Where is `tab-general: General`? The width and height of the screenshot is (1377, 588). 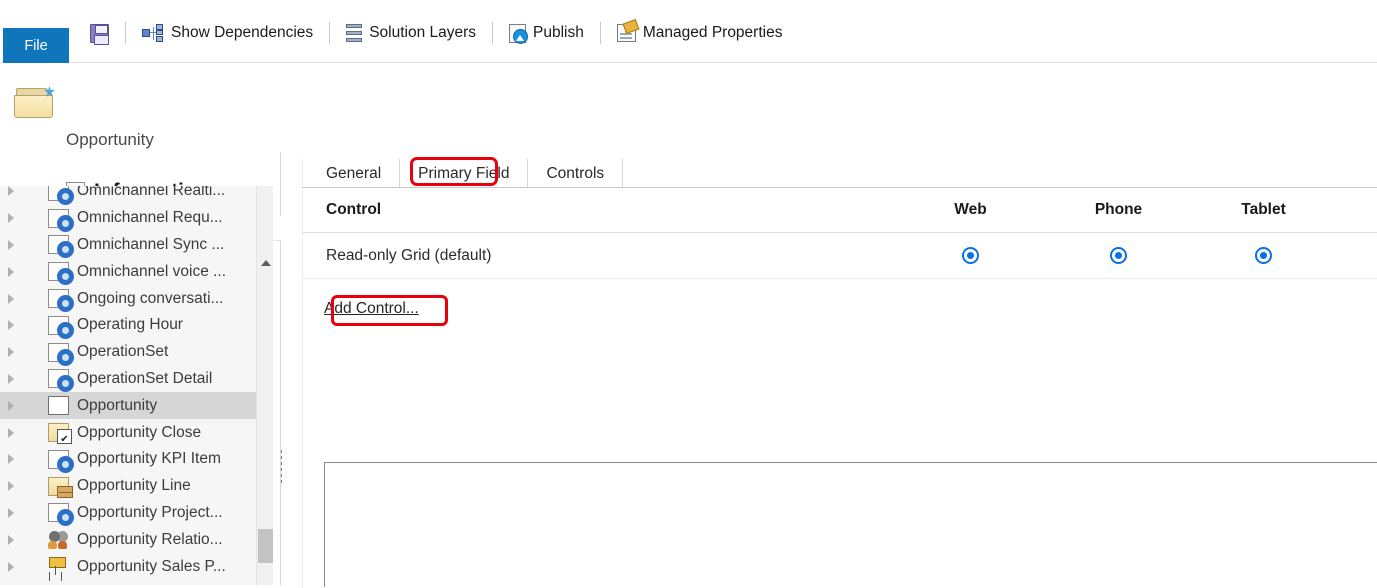
tab-general: General is located at coordinates (354, 173).